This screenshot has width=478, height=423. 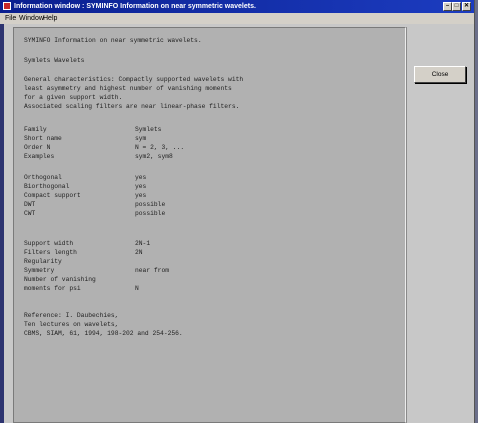 What do you see at coordinates (31, 18) in the screenshot?
I see `menu-window: Window` at bounding box center [31, 18].